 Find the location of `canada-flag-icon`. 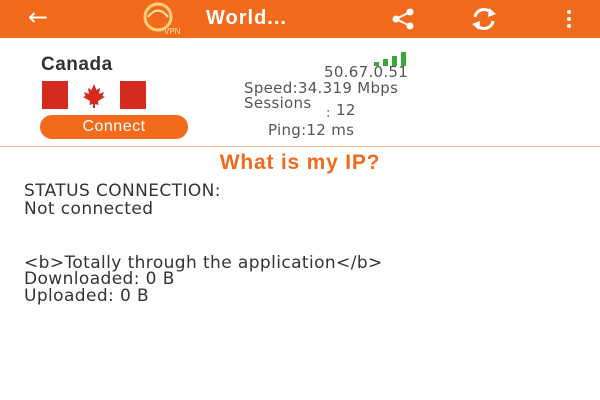

canada-flag-icon is located at coordinates (94, 95).